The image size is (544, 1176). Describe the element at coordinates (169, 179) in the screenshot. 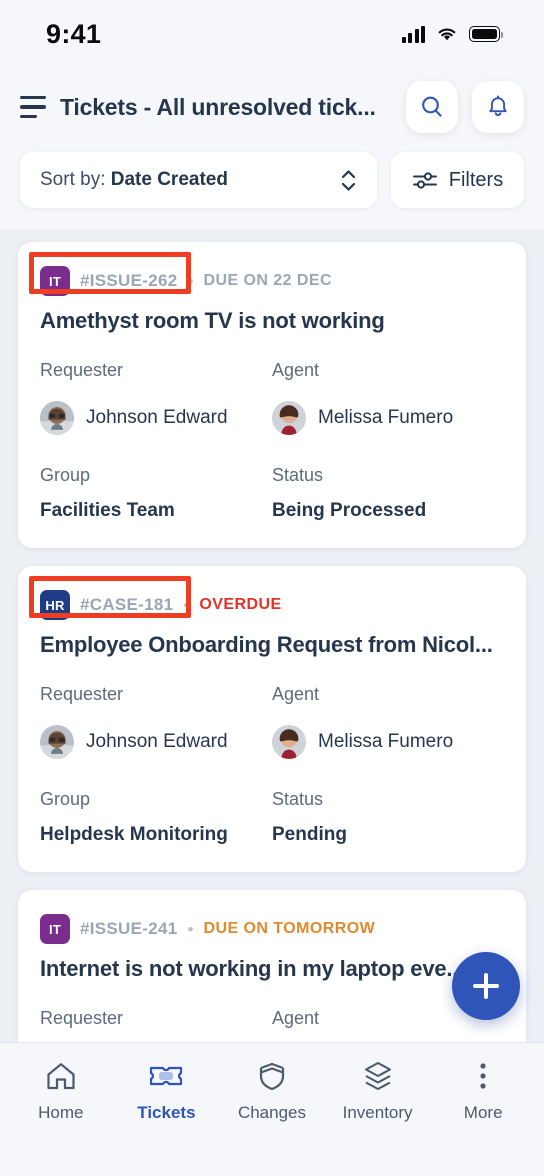

I see `sort-by-value: Date Created` at that location.